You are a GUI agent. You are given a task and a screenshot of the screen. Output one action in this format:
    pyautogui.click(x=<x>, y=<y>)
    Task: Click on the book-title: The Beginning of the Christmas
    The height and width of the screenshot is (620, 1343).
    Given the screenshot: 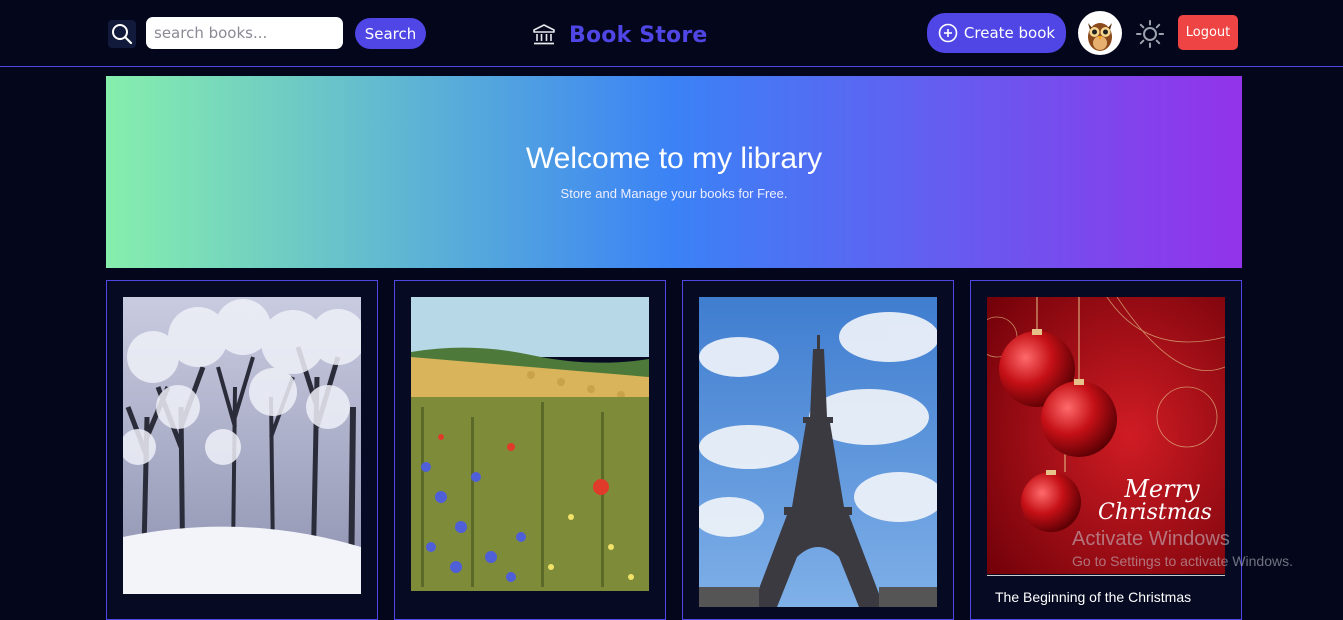 What is the action you would take?
    pyautogui.click(x=1110, y=597)
    